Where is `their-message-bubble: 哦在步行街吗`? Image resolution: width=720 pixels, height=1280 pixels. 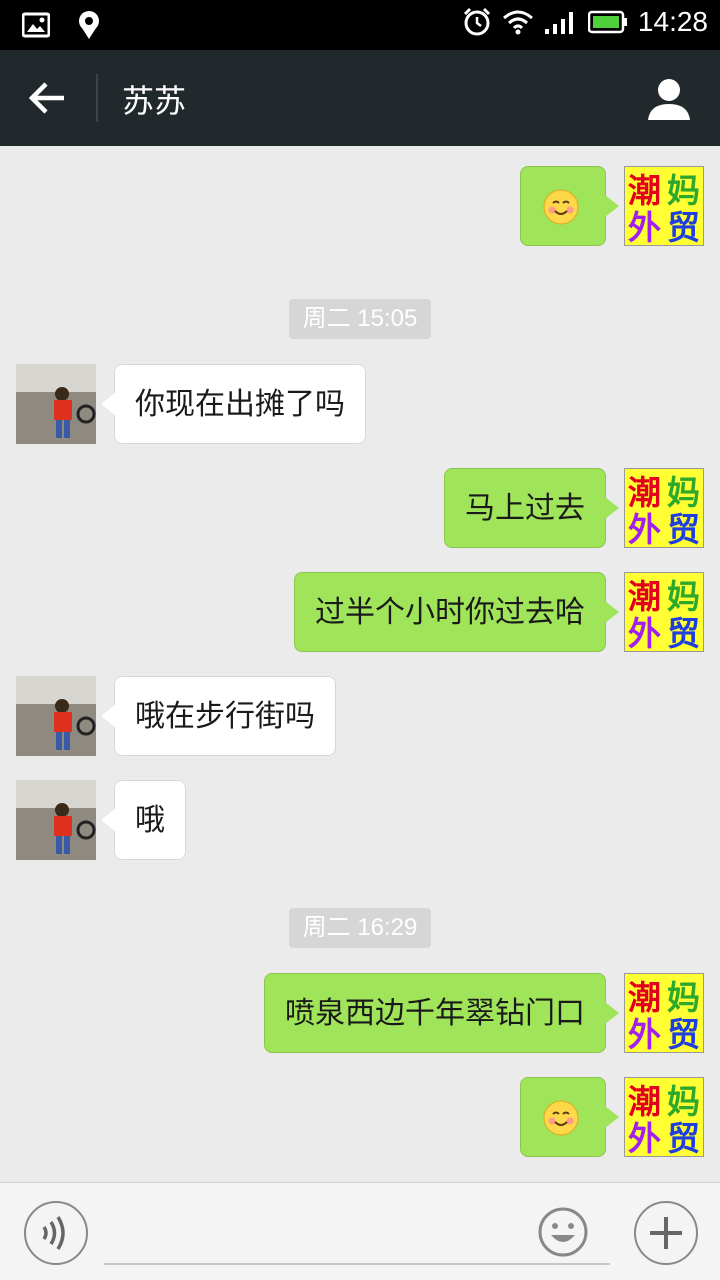 their-message-bubble: 哦在步行街吗 is located at coordinates (218, 716).